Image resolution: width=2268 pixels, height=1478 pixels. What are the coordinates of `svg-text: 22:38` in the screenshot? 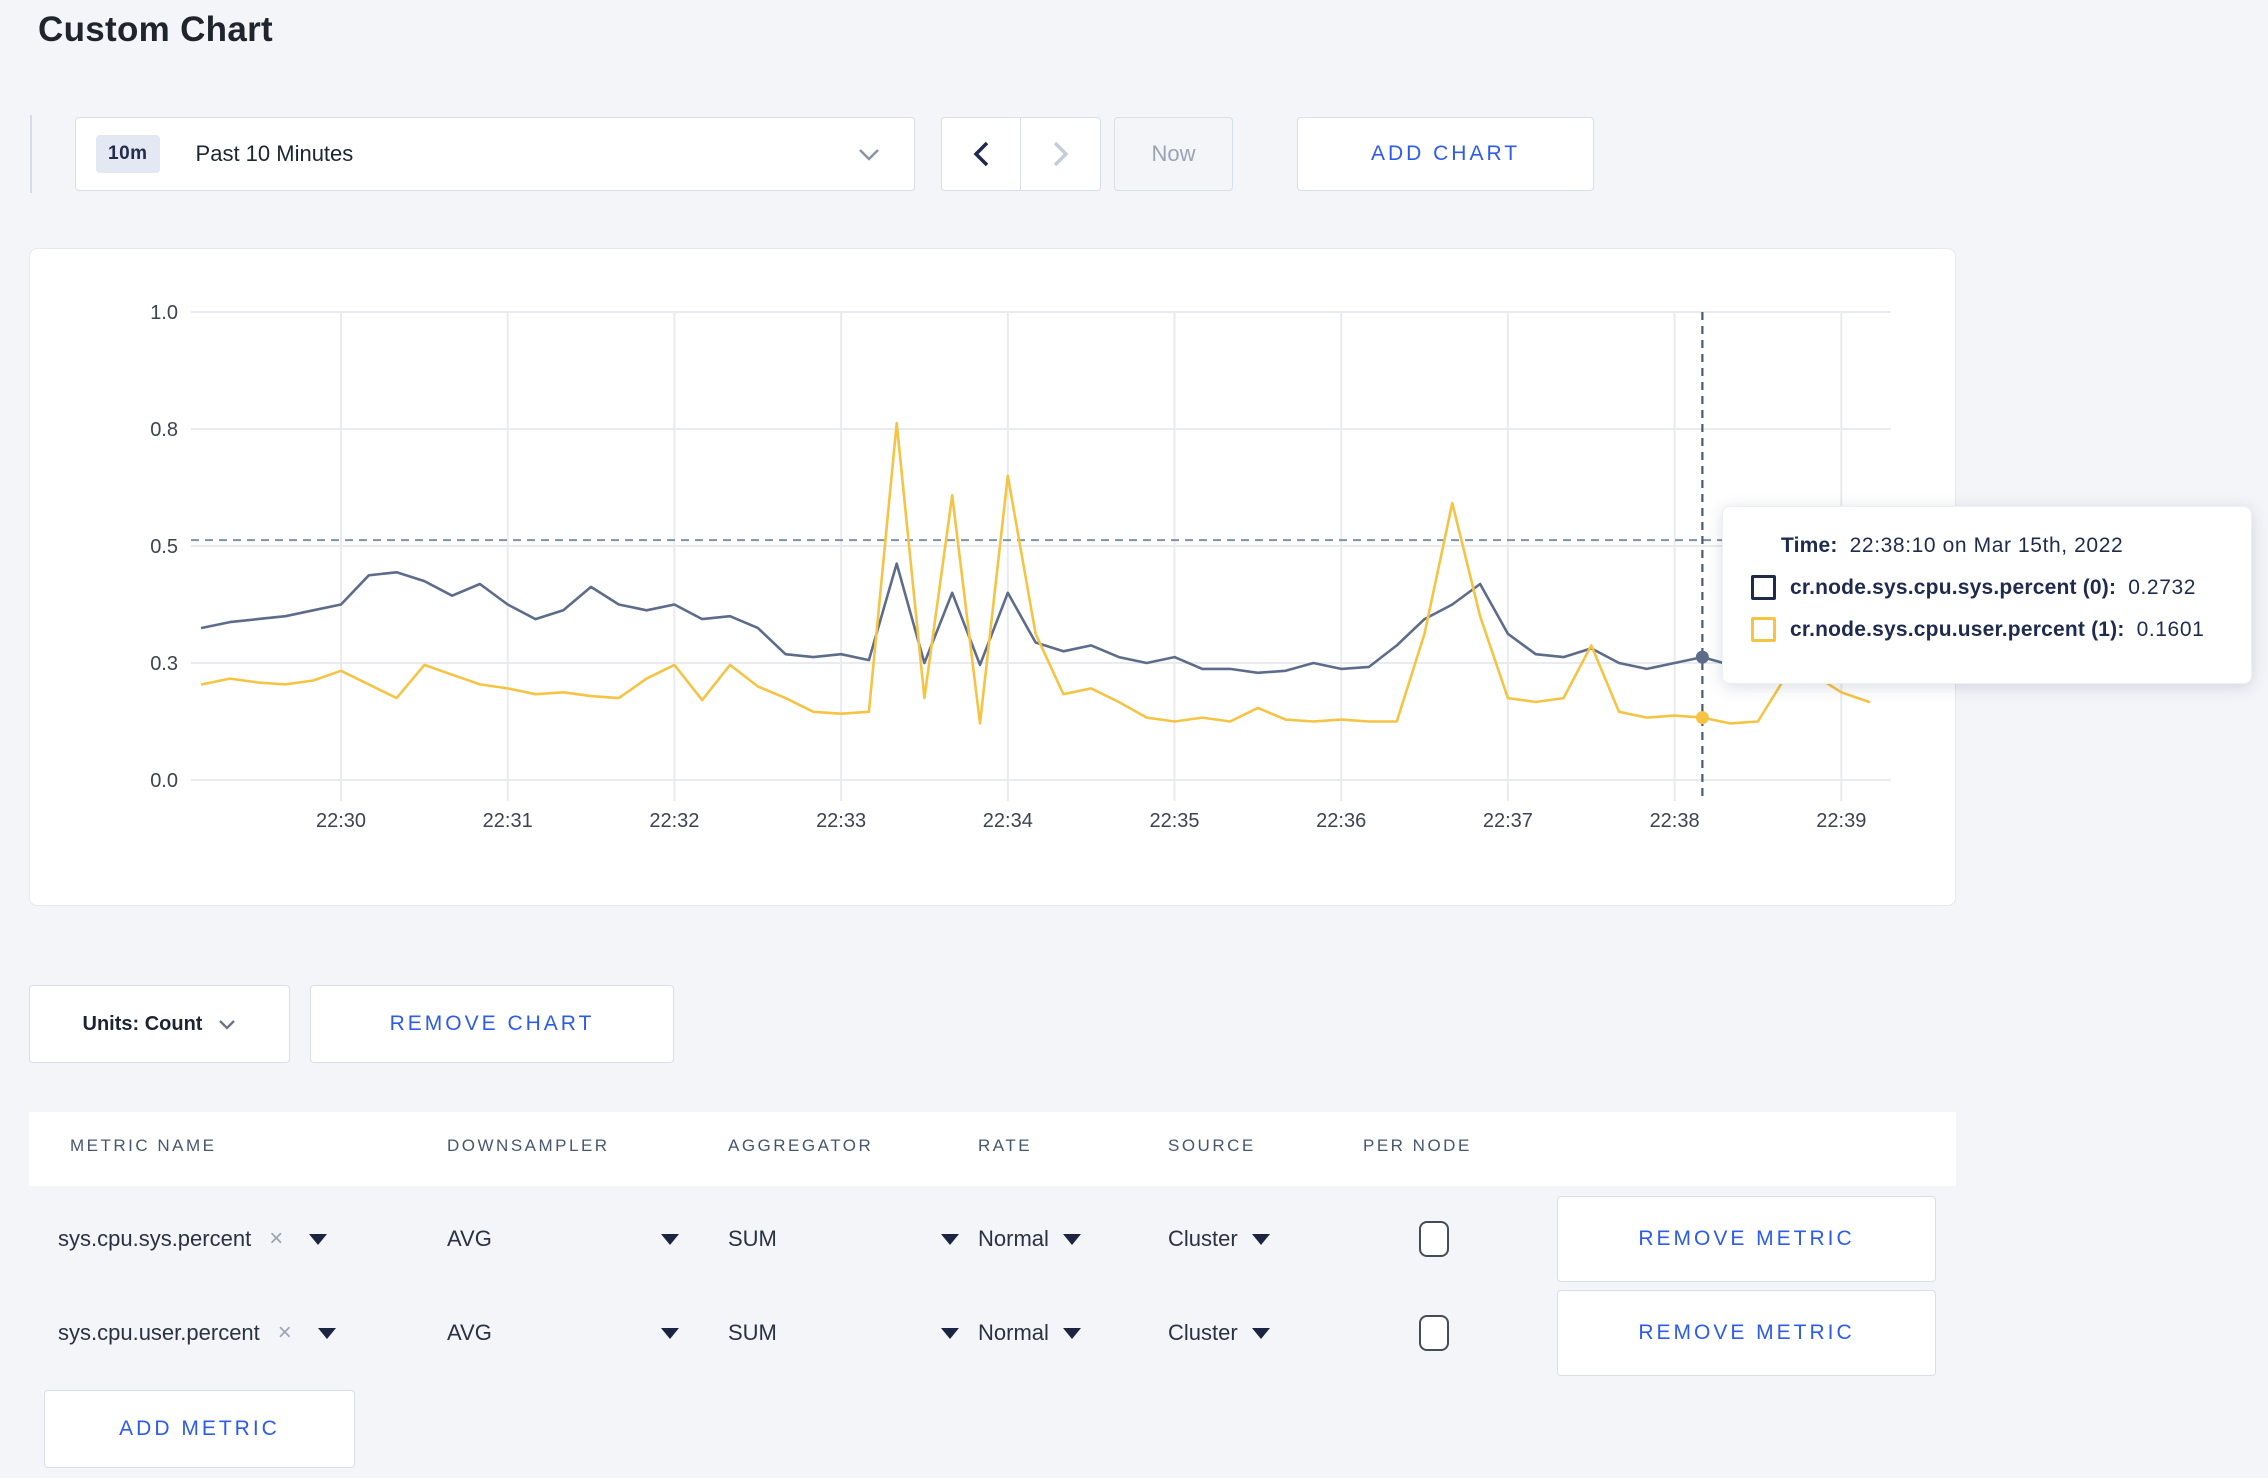 It's located at (1675, 821).